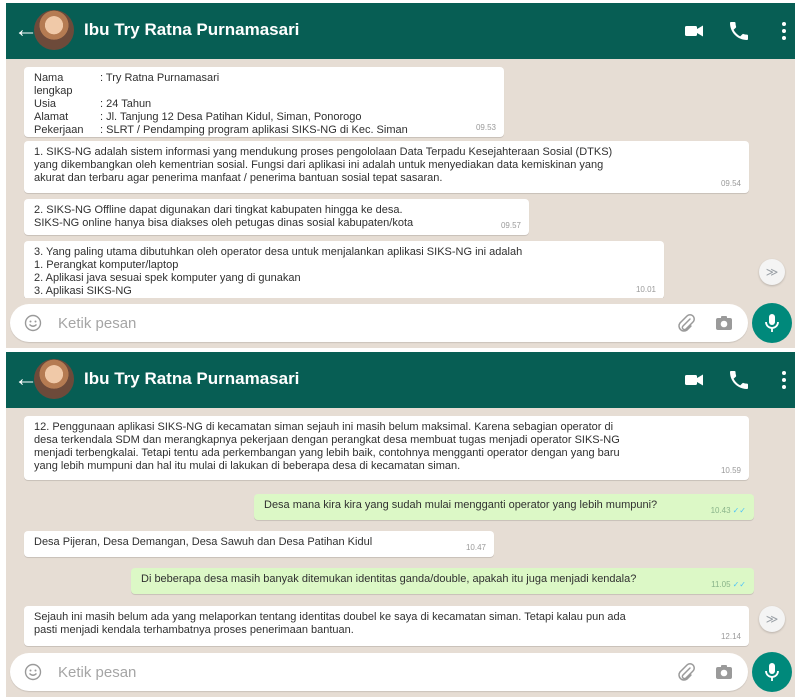  I want to click on profile-key: Alamat, so click(51, 117).